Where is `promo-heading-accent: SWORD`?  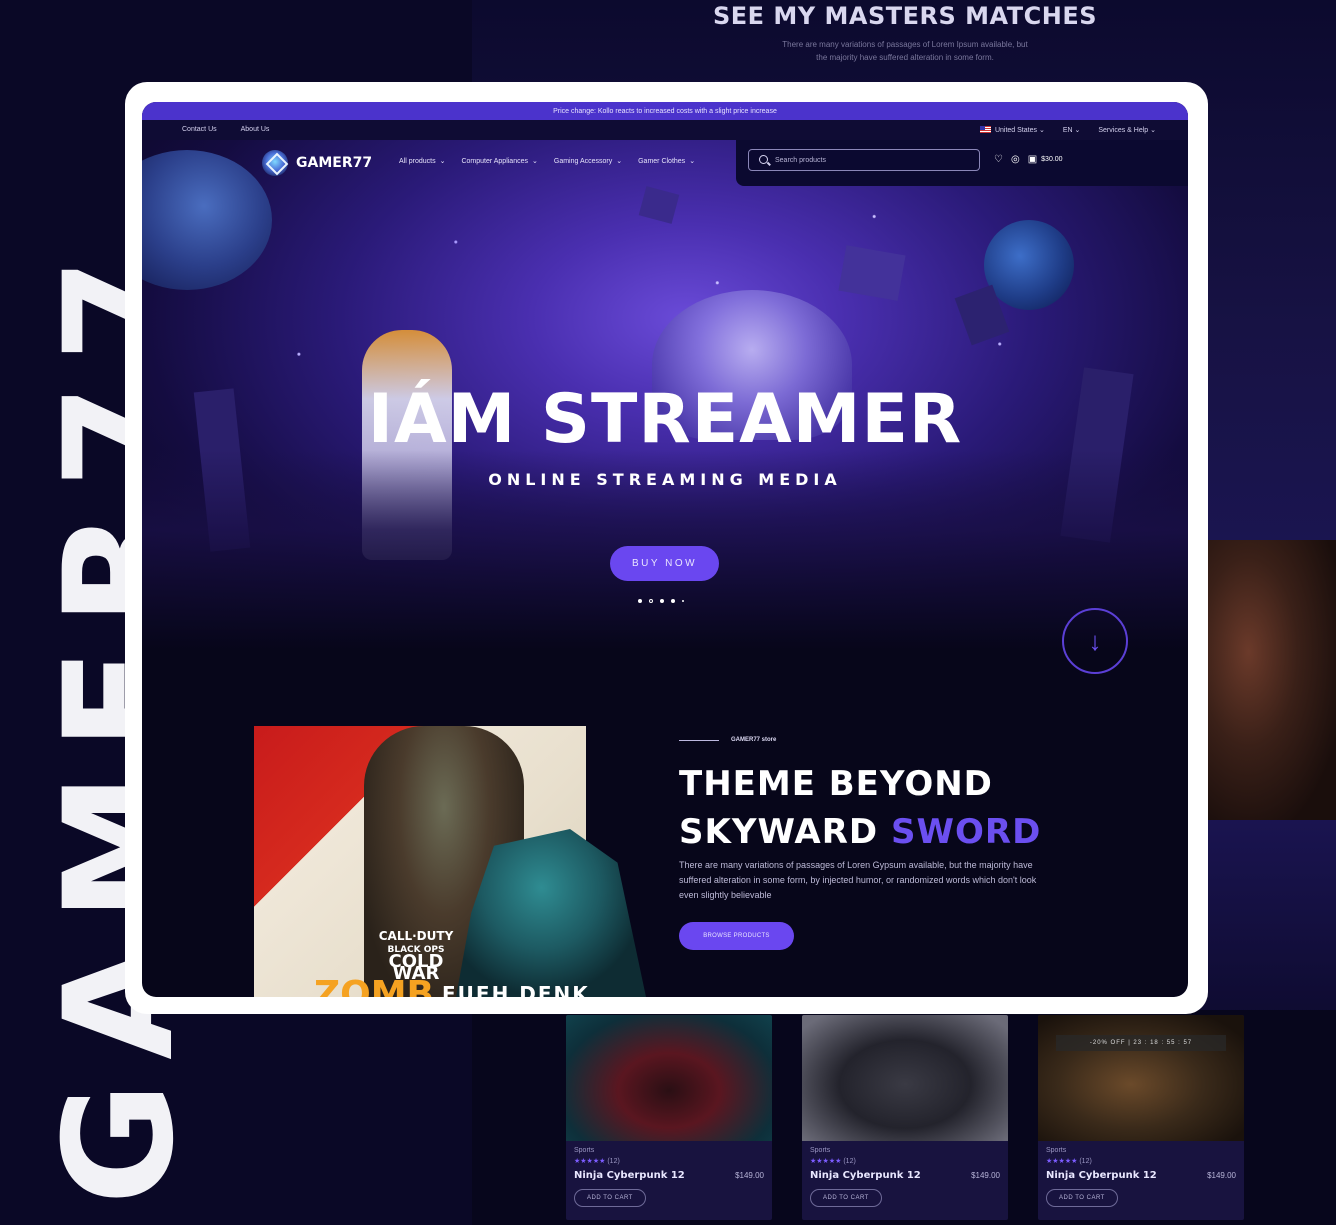 promo-heading-accent: SWORD is located at coordinates (966, 832).